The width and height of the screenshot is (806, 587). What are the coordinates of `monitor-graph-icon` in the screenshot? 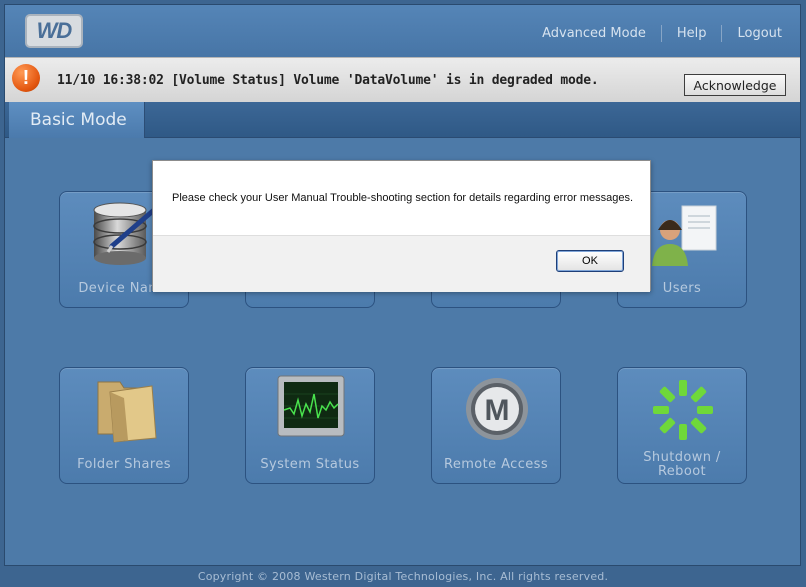 It's located at (311, 406).